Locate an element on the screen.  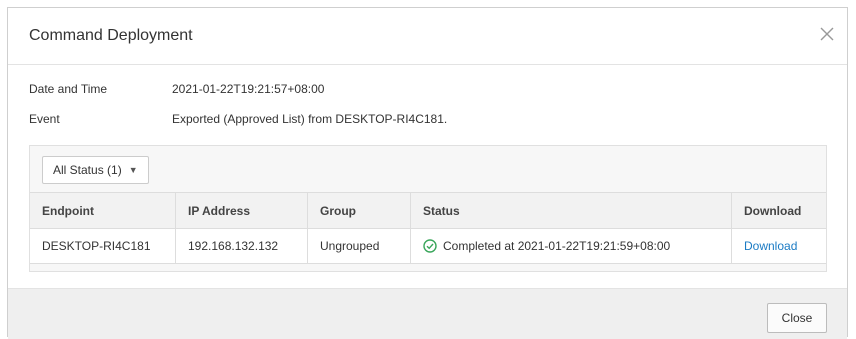
close-icon is located at coordinates (827, 34).